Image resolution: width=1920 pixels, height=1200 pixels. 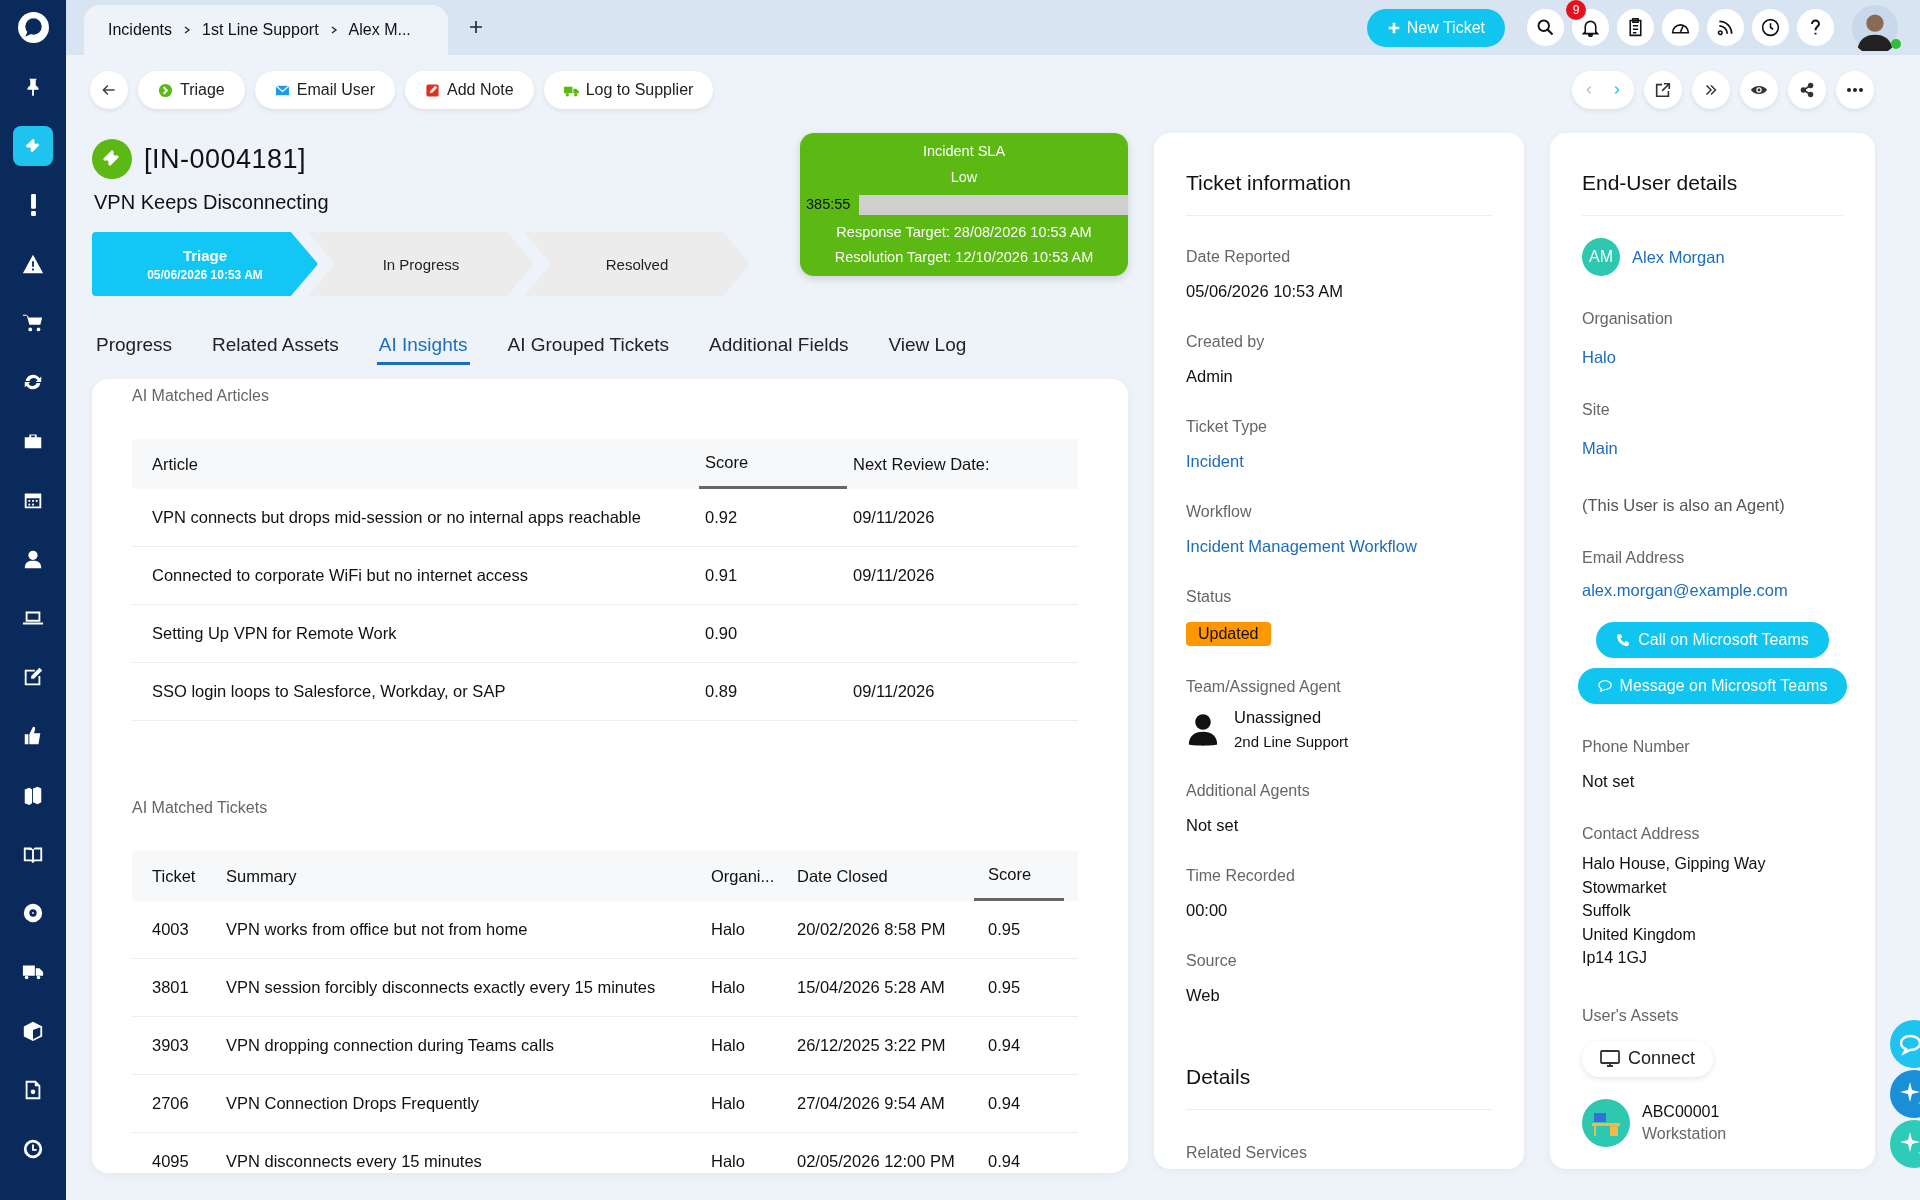 What do you see at coordinates (415, 464) in the screenshot?
I see `column-header: Article` at bounding box center [415, 464].